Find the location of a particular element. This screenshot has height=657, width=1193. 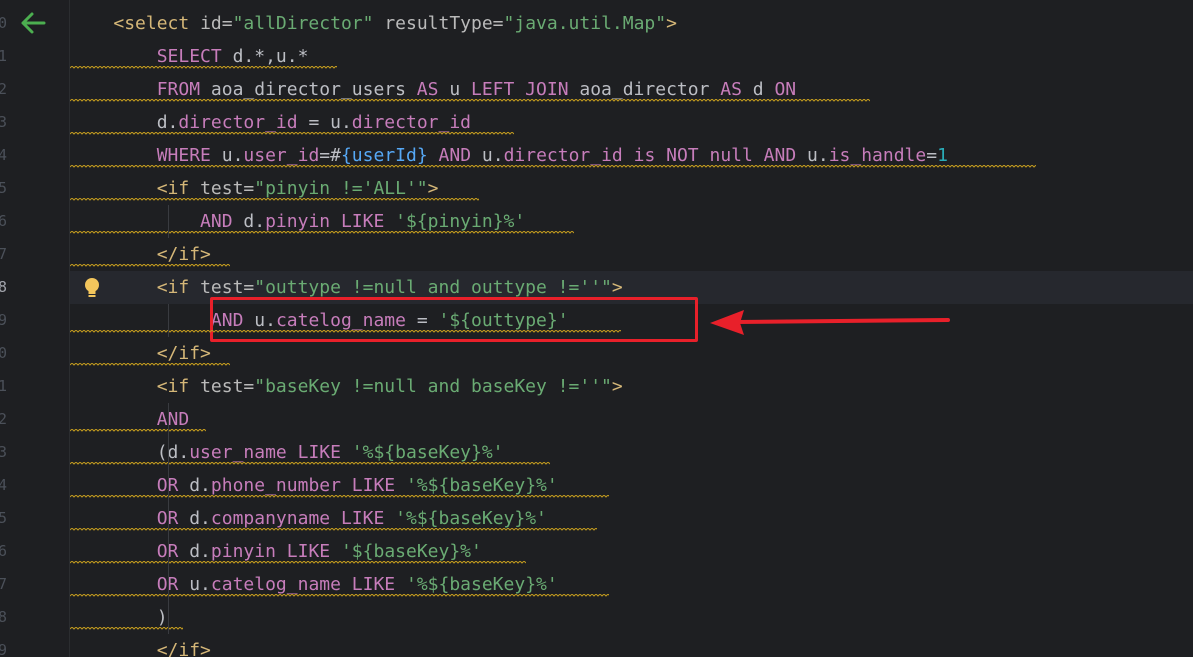

lightbulb-icon is located at coordinates (92, 288).